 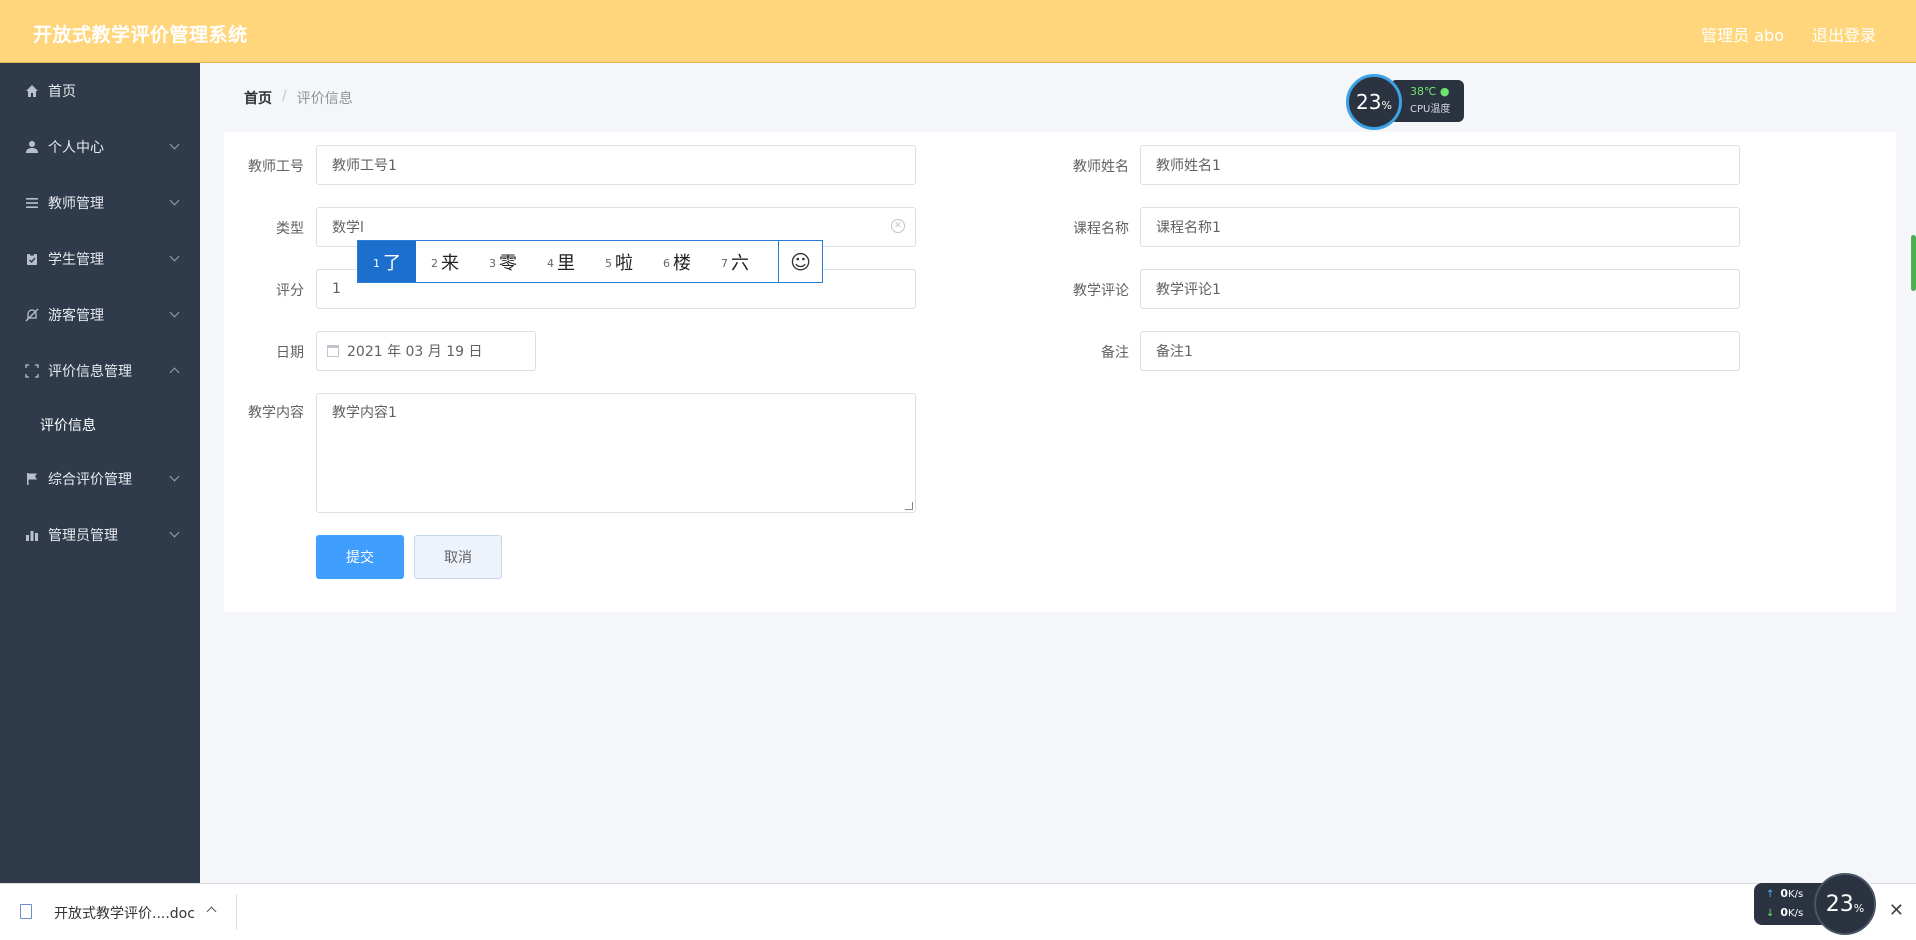 What do you see at coordinates (1440, 351) in the screenshot?
I see `remark-input: 备注1` at bounding box center [1440, 351].